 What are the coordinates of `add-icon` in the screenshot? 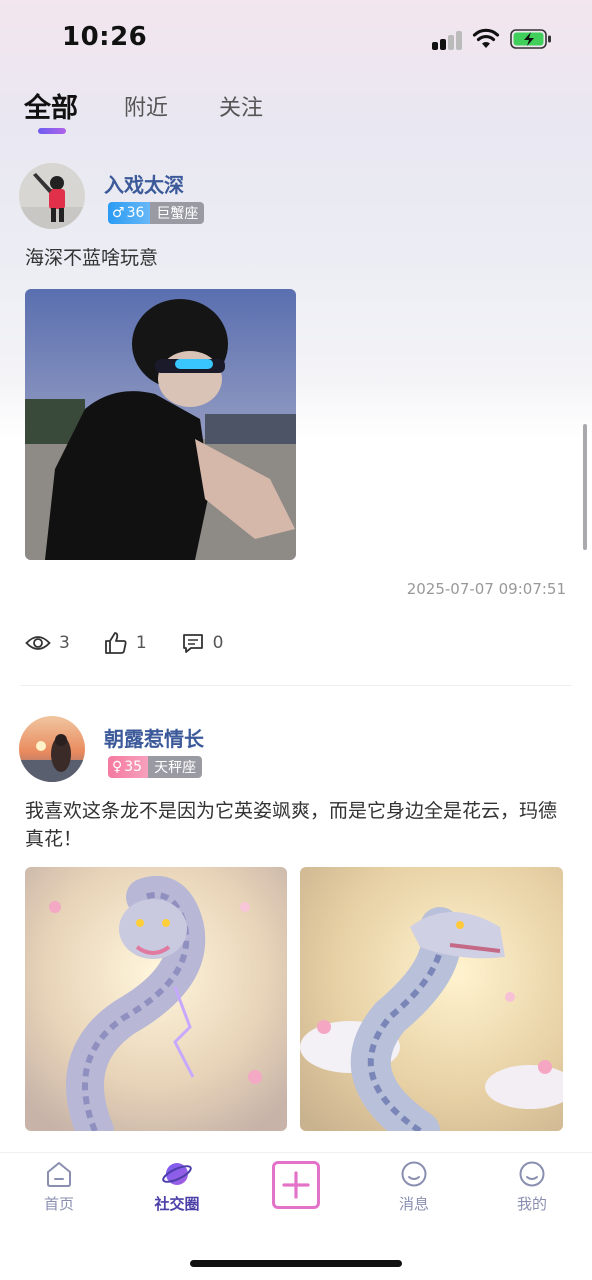 It's located at (296, 1185).